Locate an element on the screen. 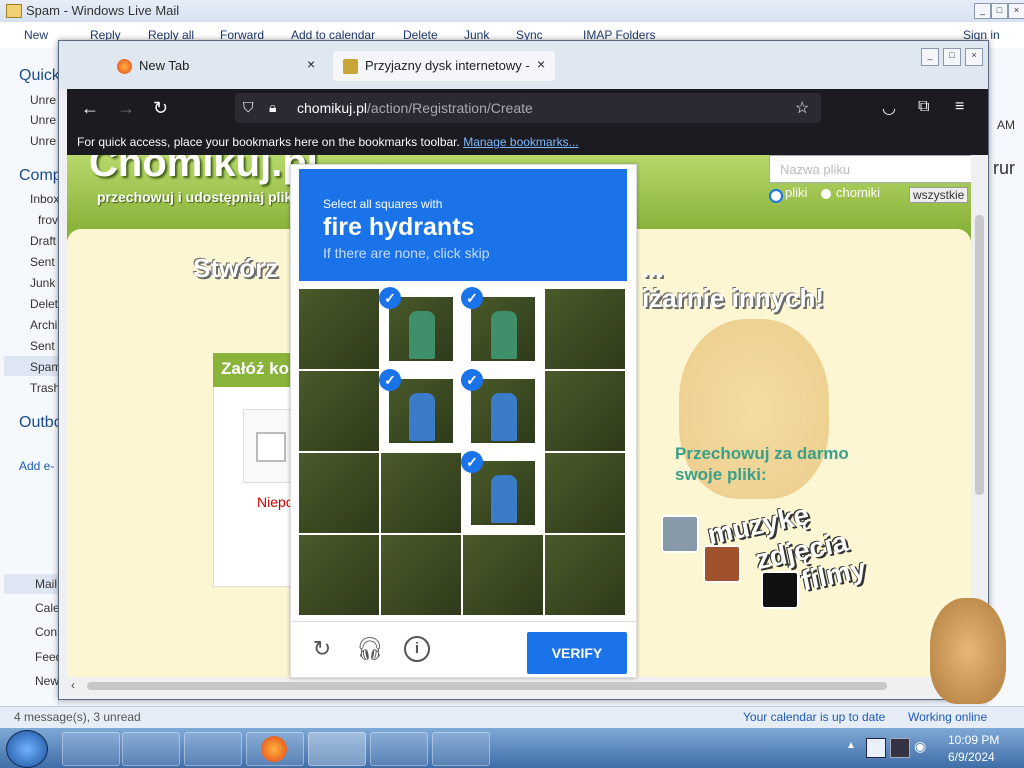 The width and height of the screenshot is (1024, 768). error-message: Niepc is located at coordinates (275, 502).